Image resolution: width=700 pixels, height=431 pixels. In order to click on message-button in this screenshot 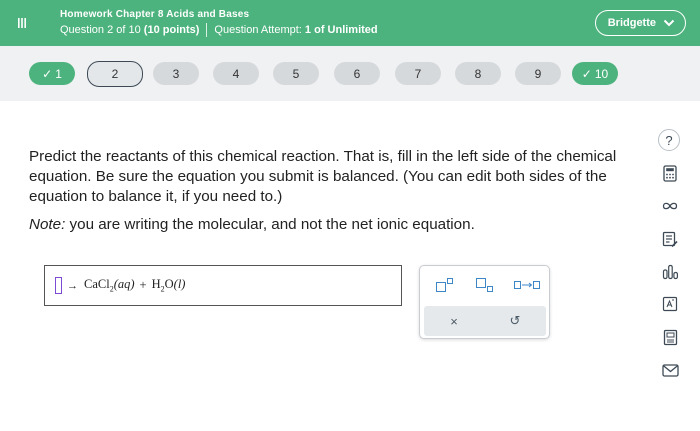, I will do `click(670, 370)`.